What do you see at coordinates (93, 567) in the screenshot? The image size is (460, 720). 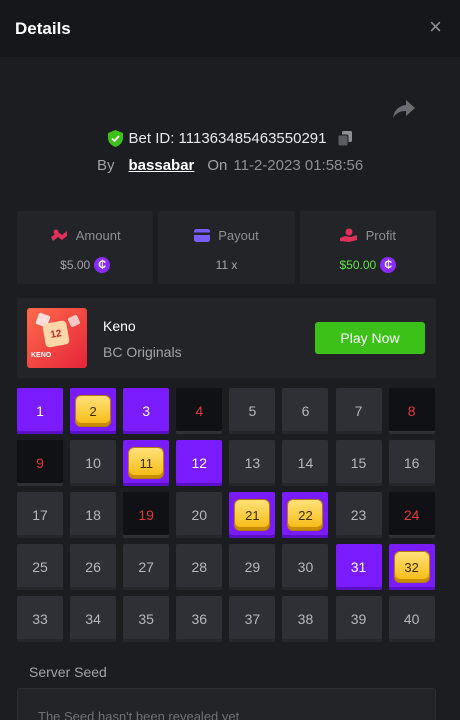 I see `keno-cell: 26` at bounding box center [93, 567].